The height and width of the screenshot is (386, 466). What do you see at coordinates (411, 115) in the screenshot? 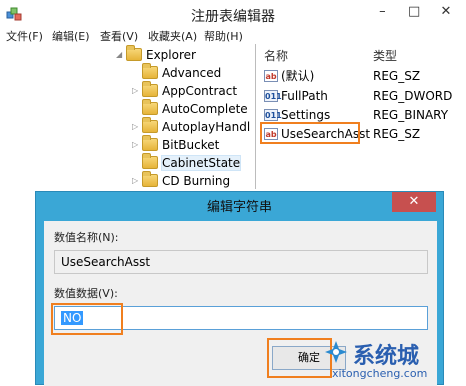
I see `value-type: REG_BINARY` at bounding box center [411, 115].